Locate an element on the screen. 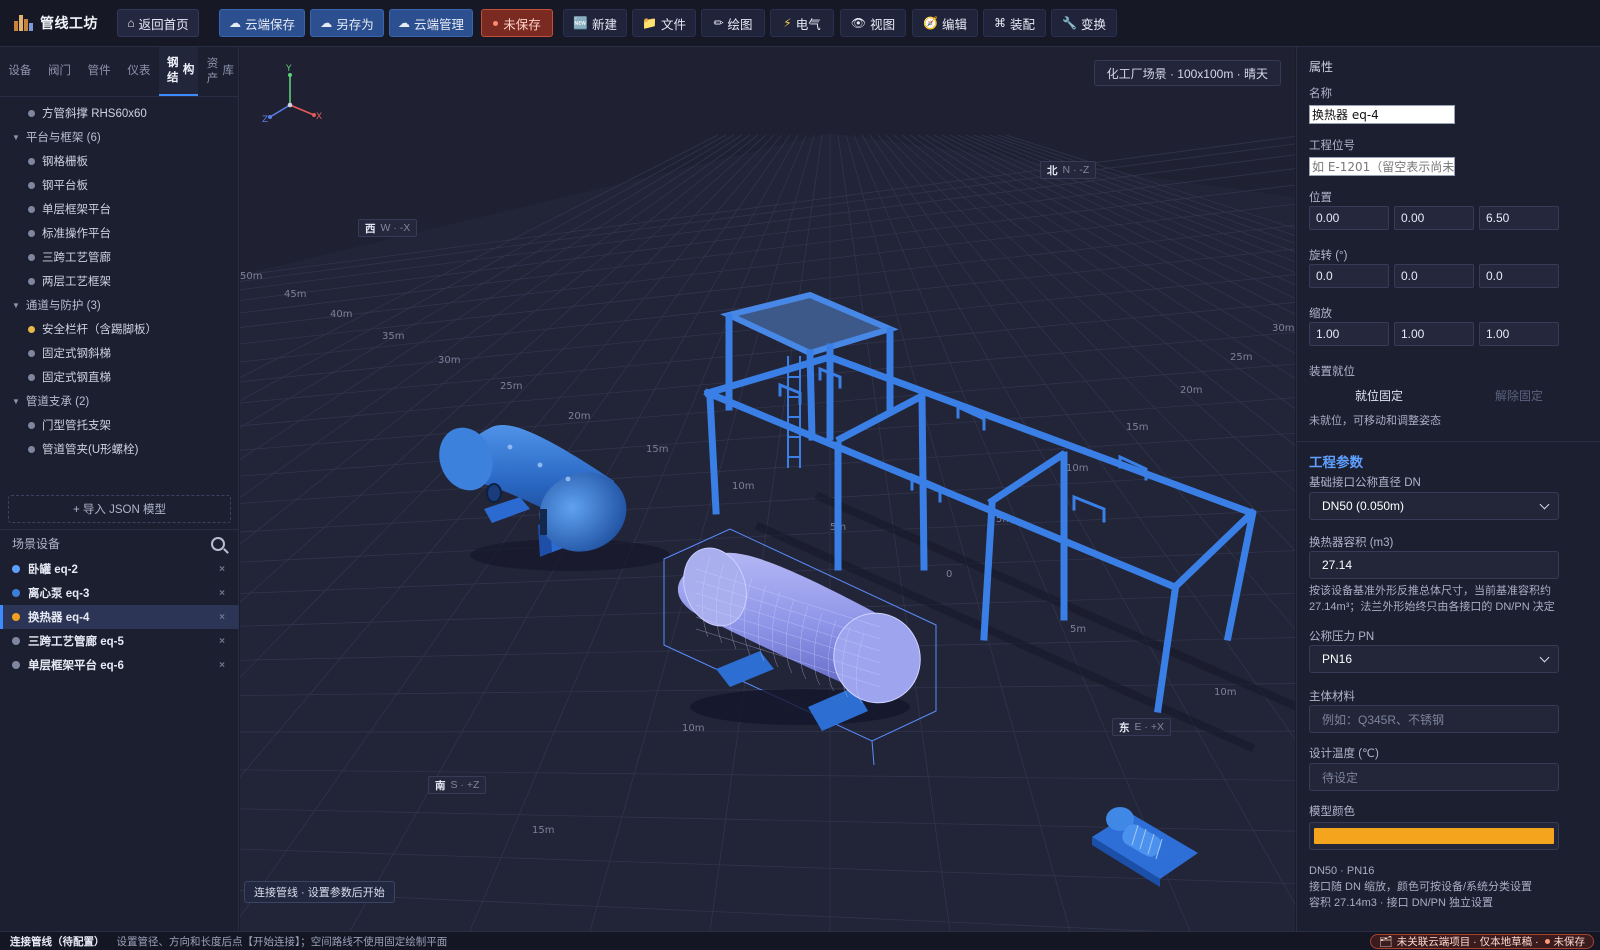 This screenshot has width=1600, height=950. tree-item: 钢平台板 is located at coordinates (119, 185).